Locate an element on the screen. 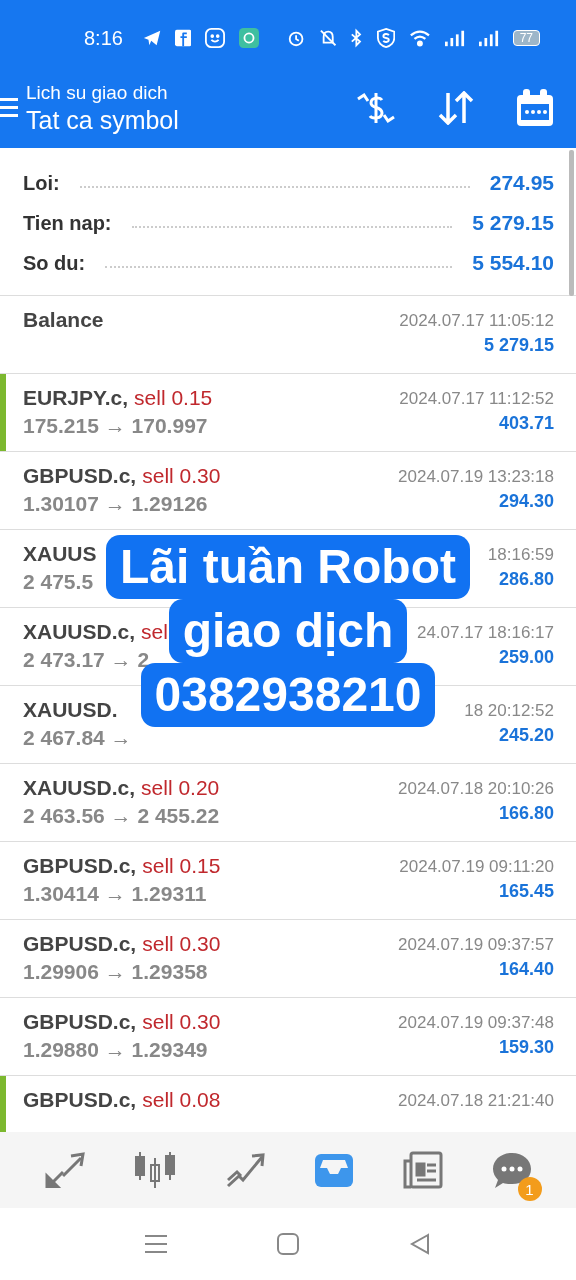 The image size is (576, 1280). sort-button is located at coordinates (456, 108).